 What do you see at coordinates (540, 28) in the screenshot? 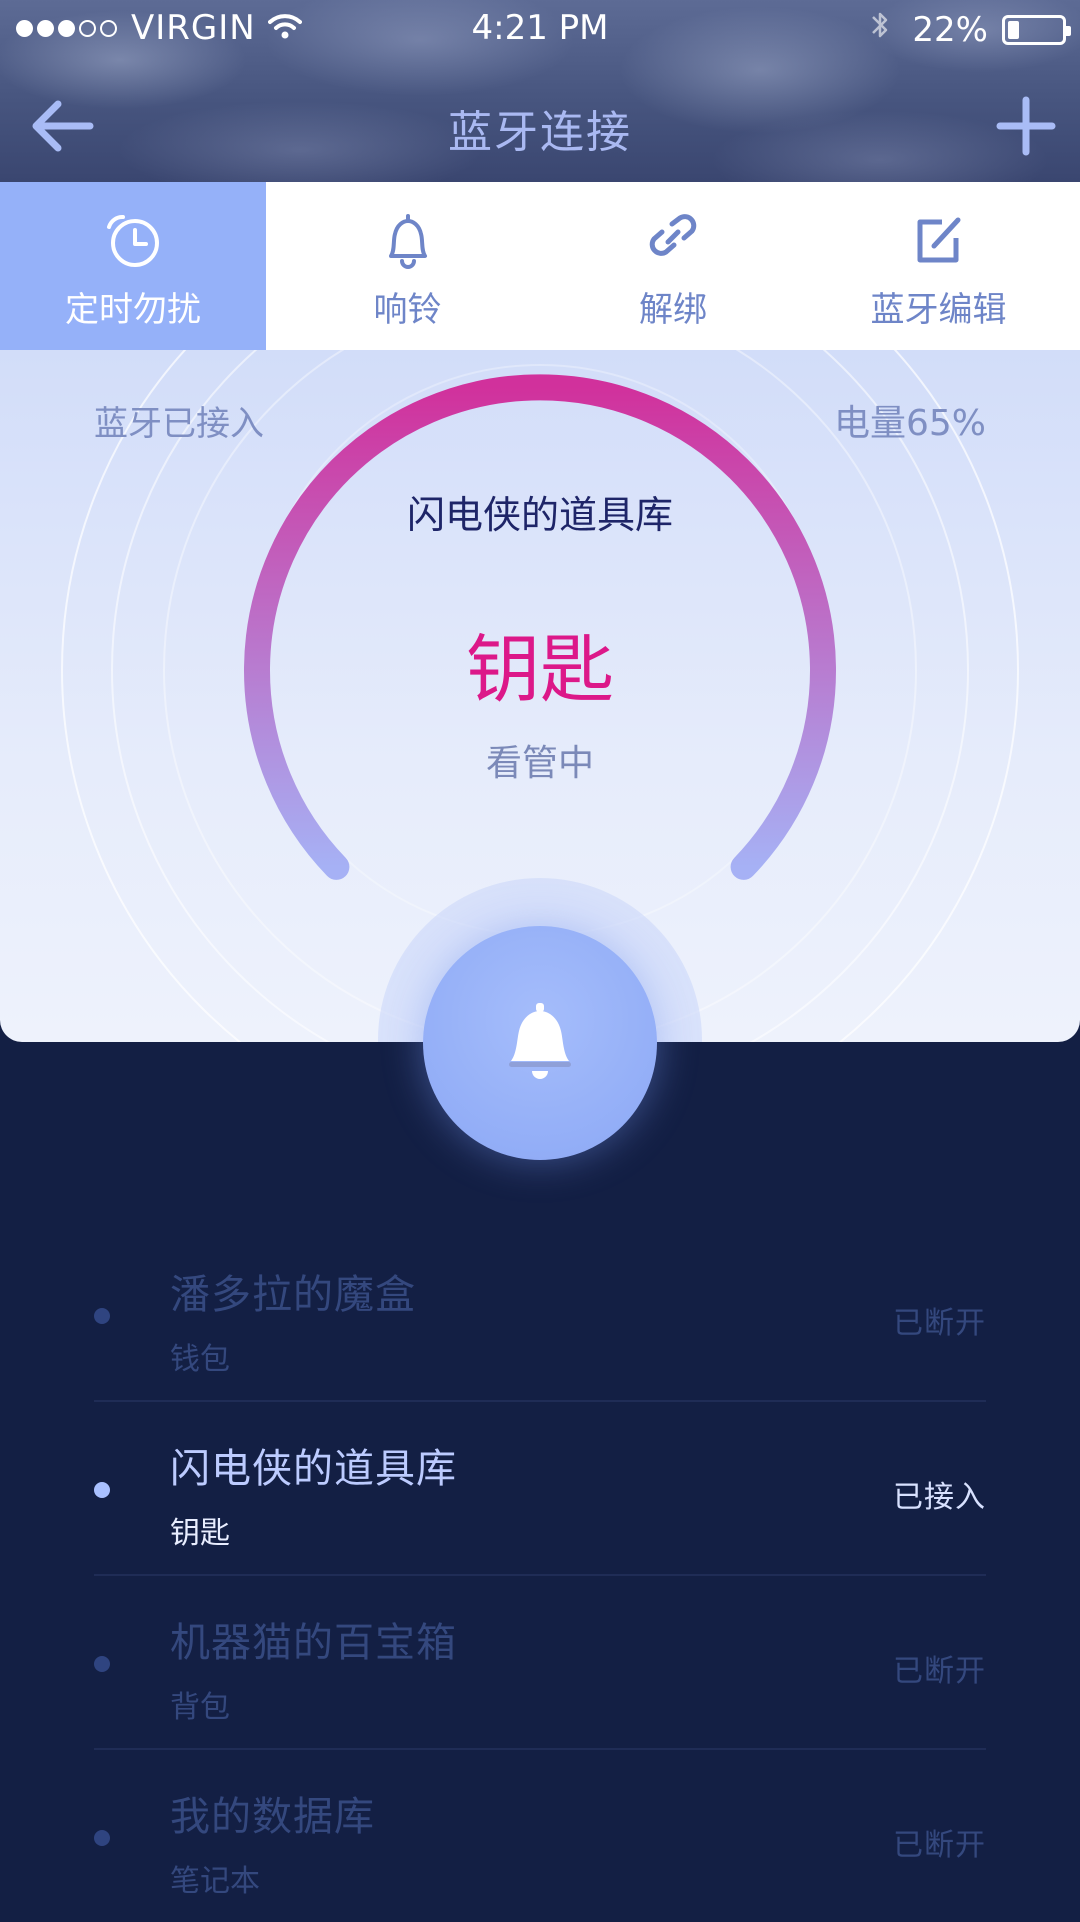
I see `status-bar: VIRGIN 4:21 PM 22%` at bounding box center [540, 28].